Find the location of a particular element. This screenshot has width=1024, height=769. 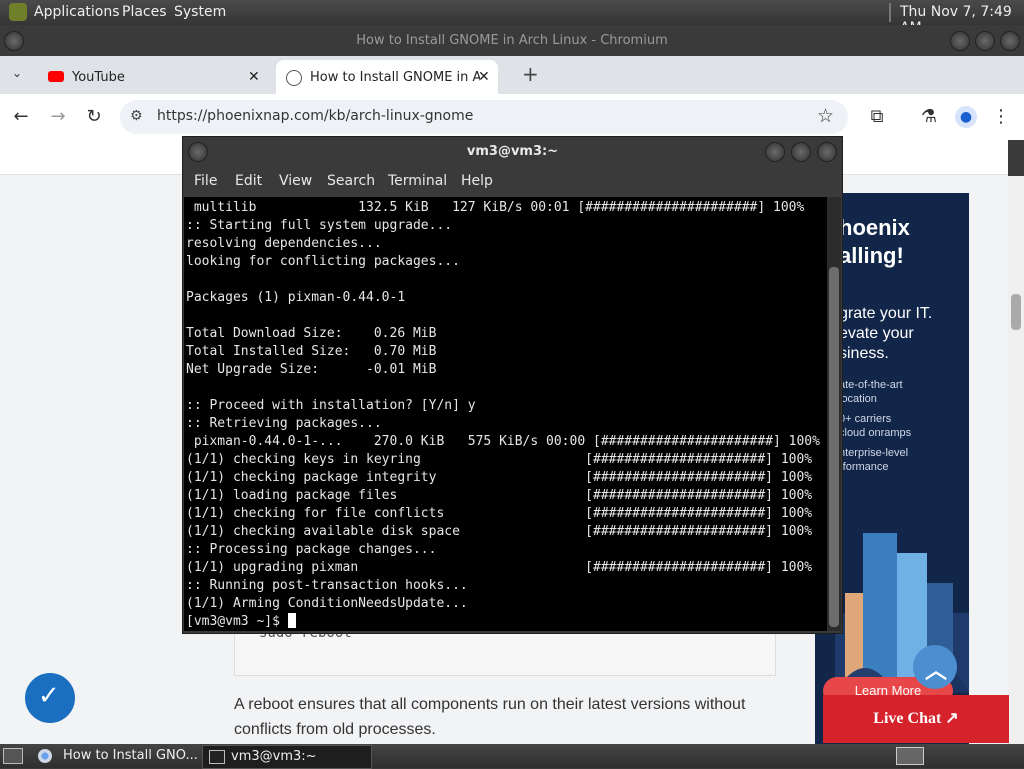

gnome-foot-icon is located at coordinates (18, 12).